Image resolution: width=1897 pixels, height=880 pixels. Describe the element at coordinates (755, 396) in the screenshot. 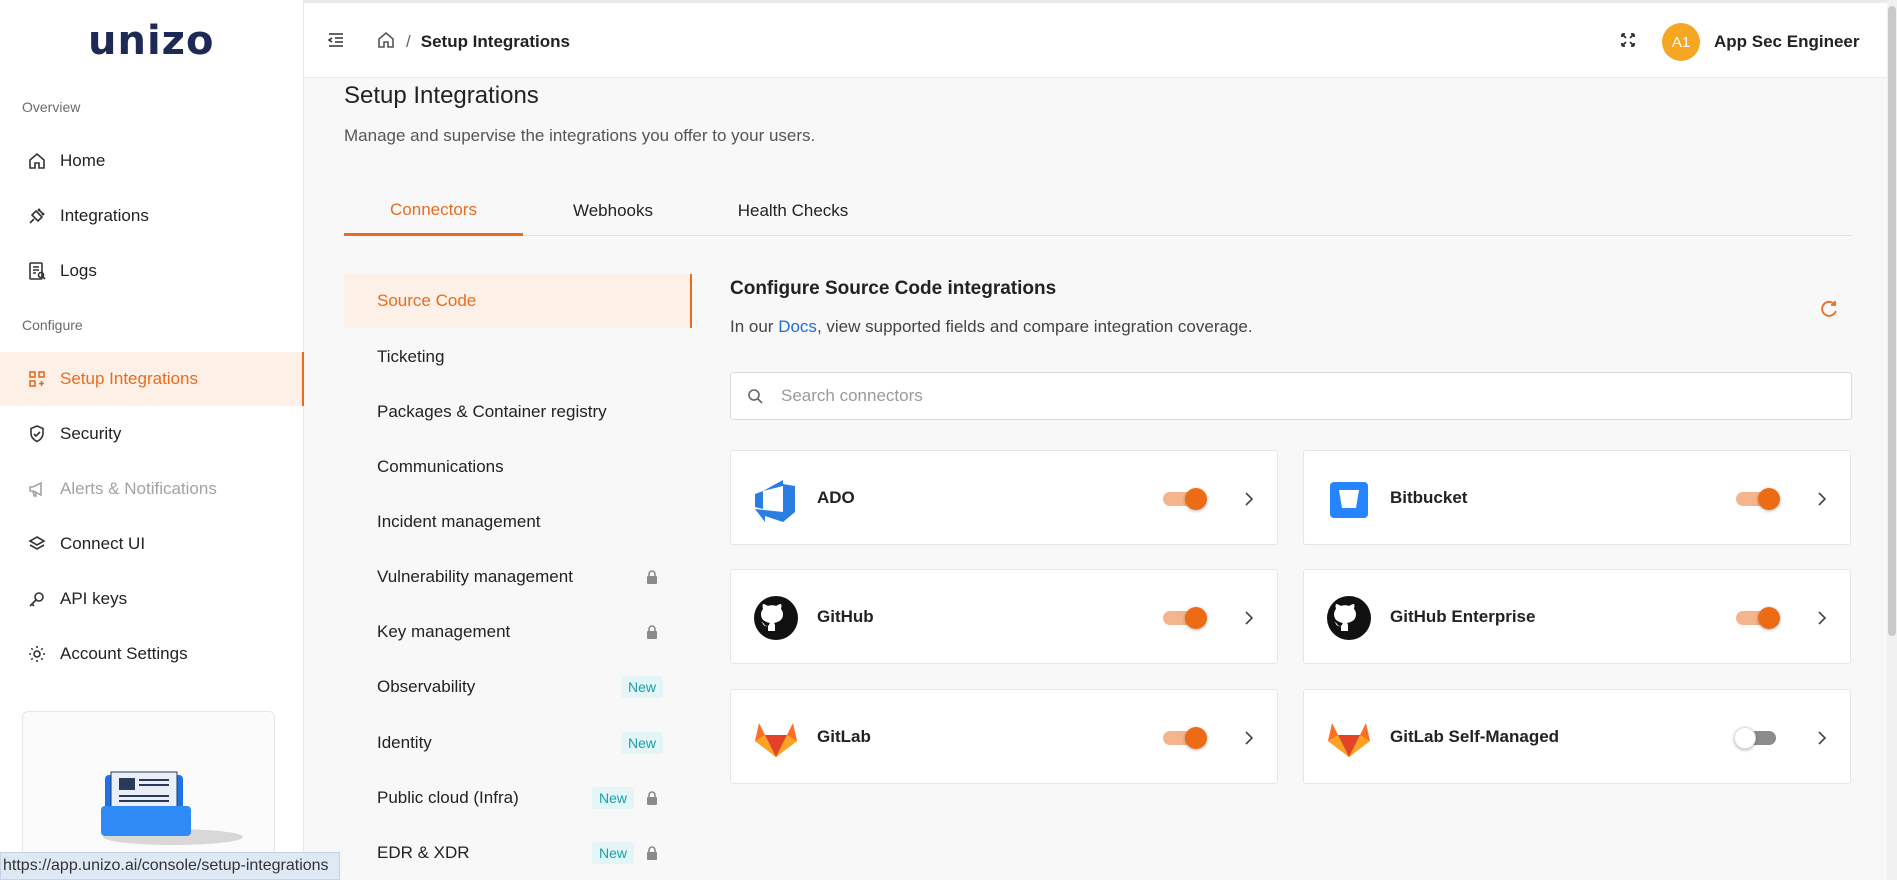

I see `search-icon` at that location.